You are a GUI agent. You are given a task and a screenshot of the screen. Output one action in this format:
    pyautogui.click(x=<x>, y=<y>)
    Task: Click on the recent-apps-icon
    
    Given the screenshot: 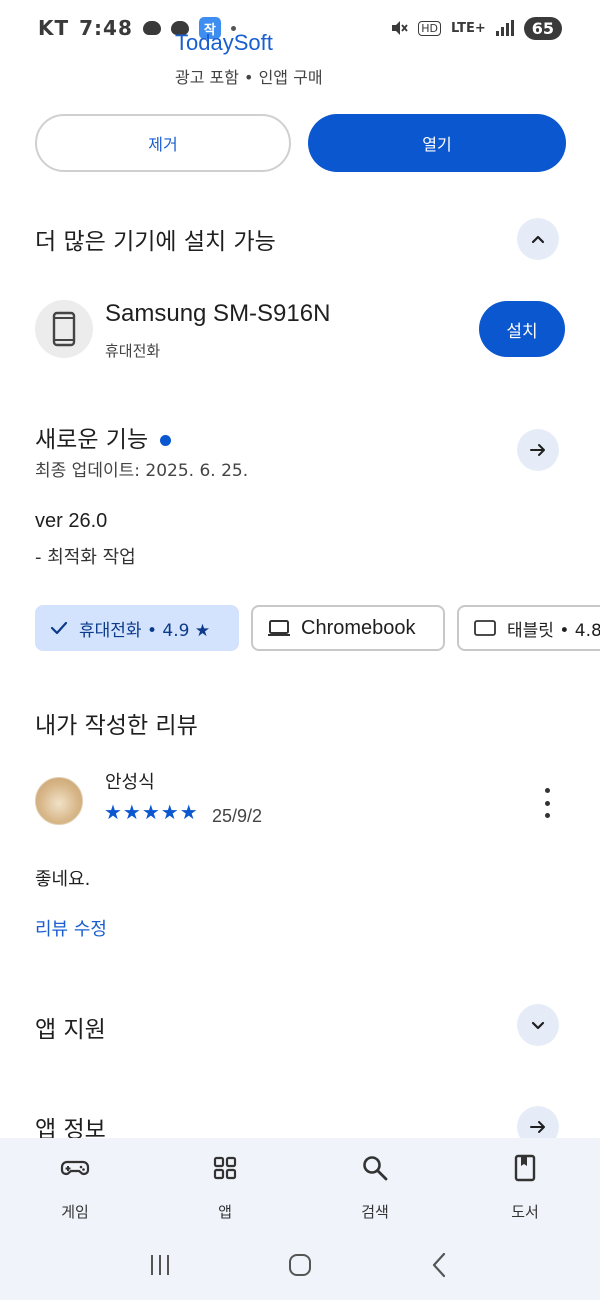 What is the action you would take?
    pyautogui.click(x=160, y=1265)
    